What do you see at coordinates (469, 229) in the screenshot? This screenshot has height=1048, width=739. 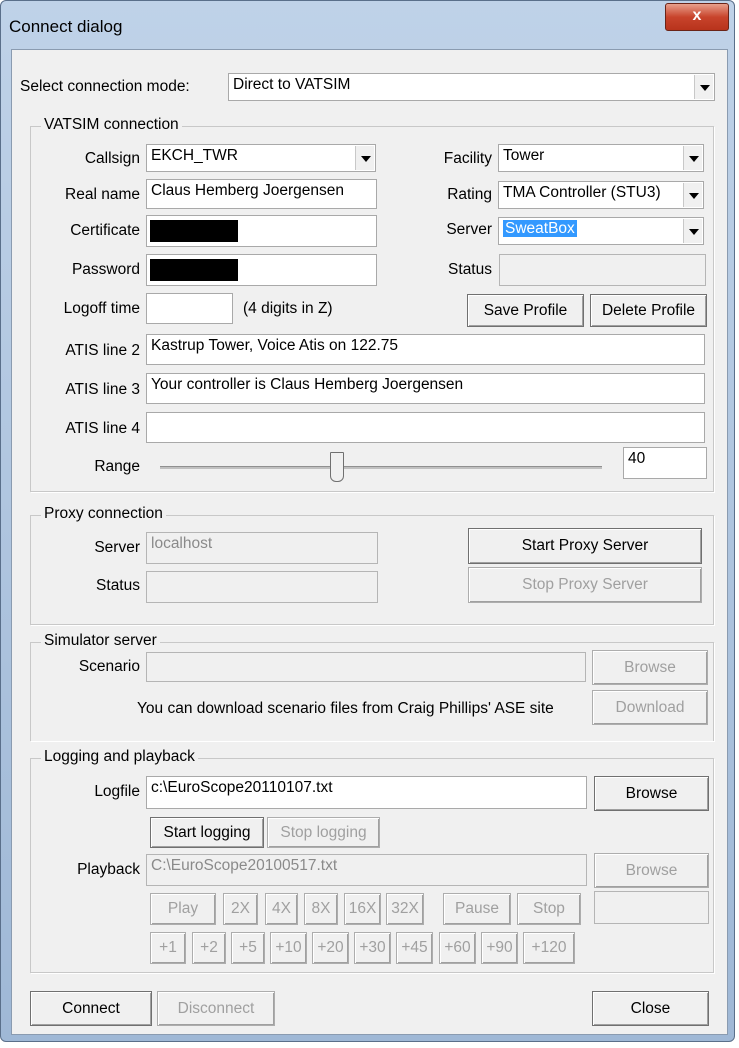 I see `server-label: Server` at bounding box center [469, 229].